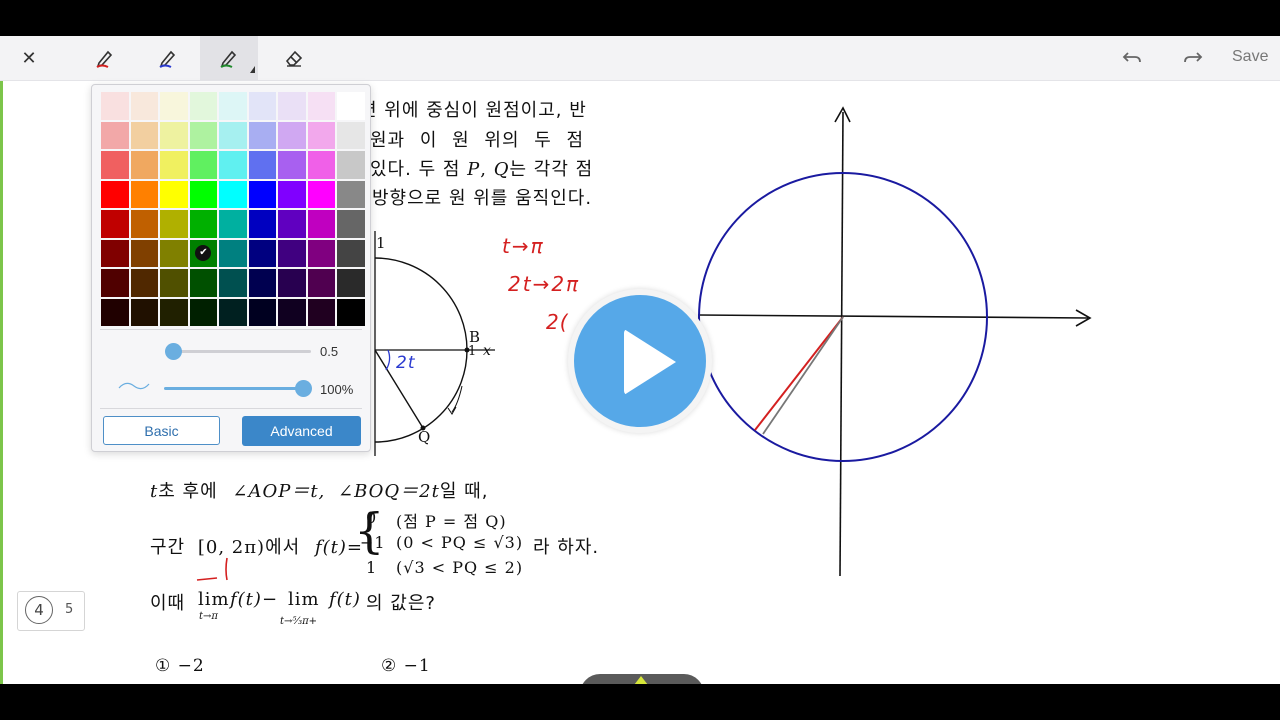 The width and height of the screenshot is (1280, 720). I want to click on opacity-slider-thumb, so click(303, 388).